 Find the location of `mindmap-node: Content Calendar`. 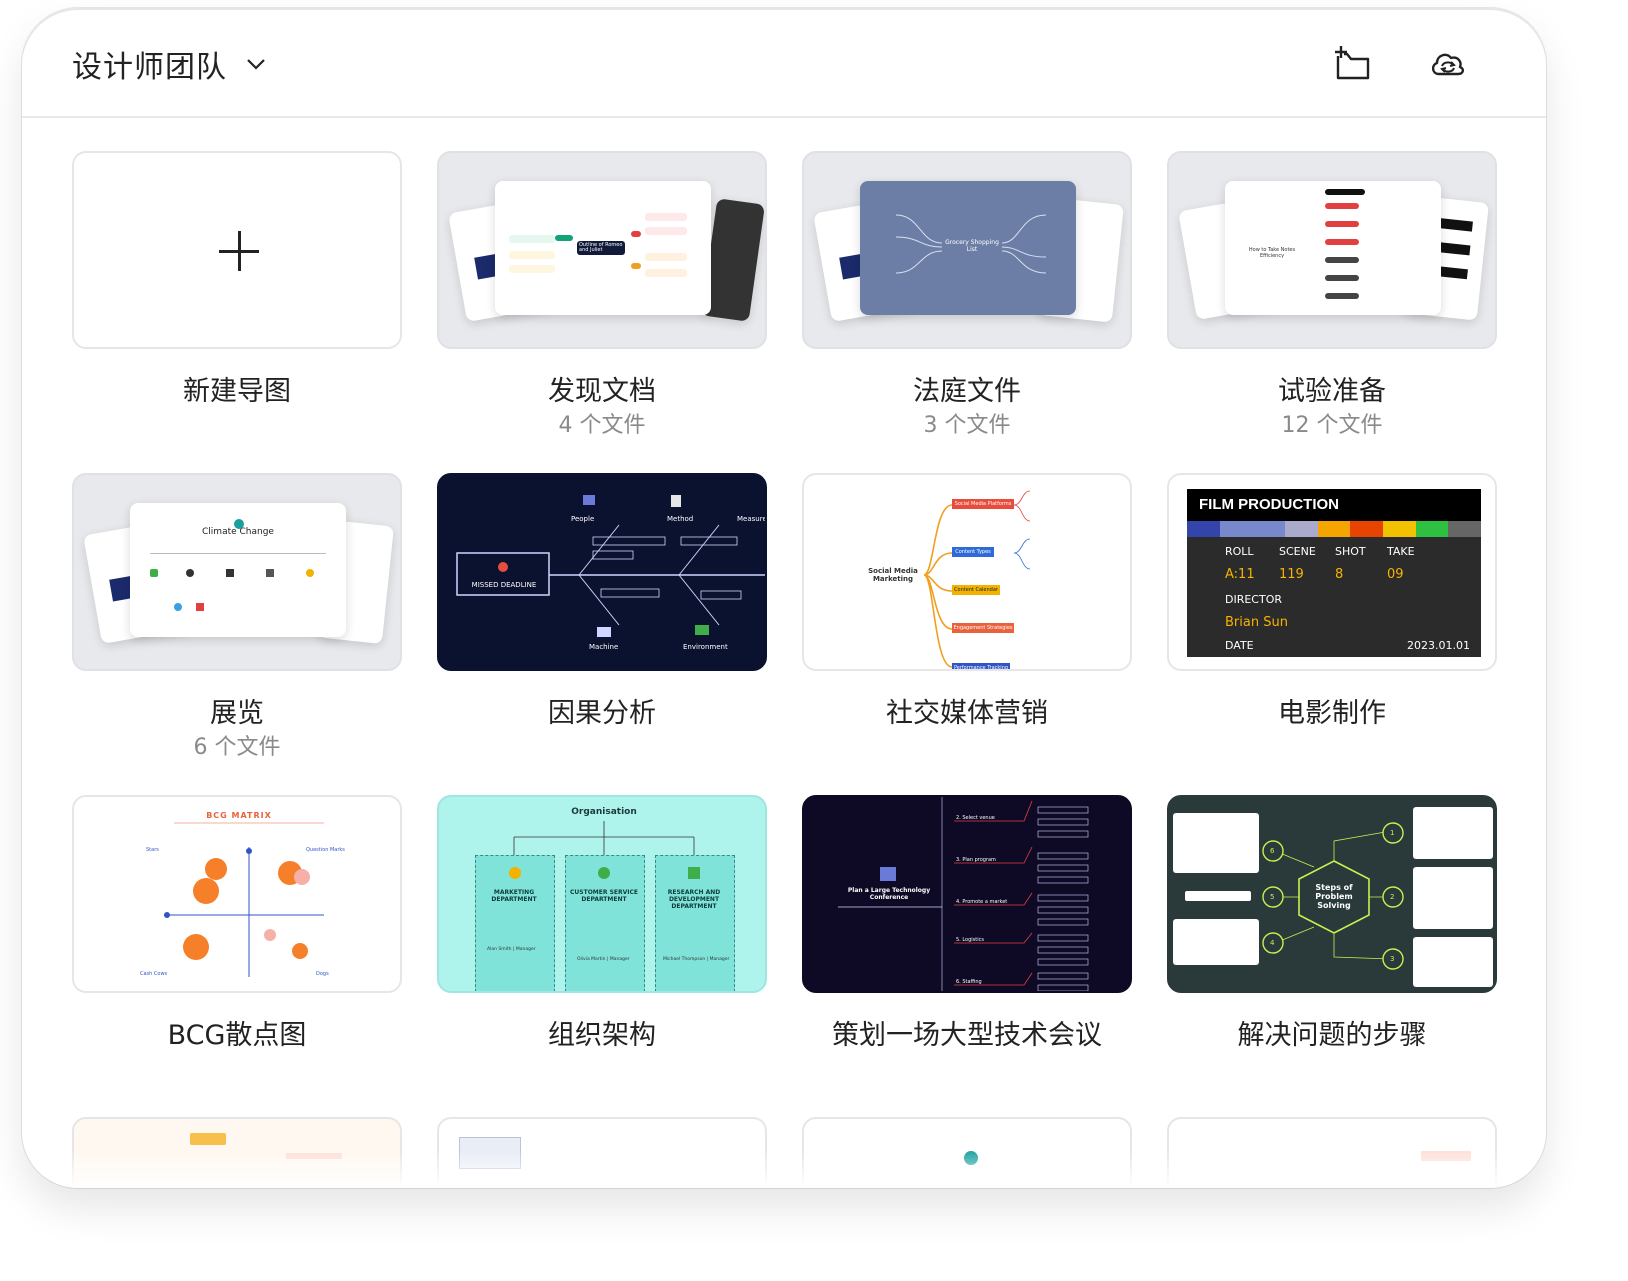

mindmap-node: Content Calendar is located at coordinates (976, 590).